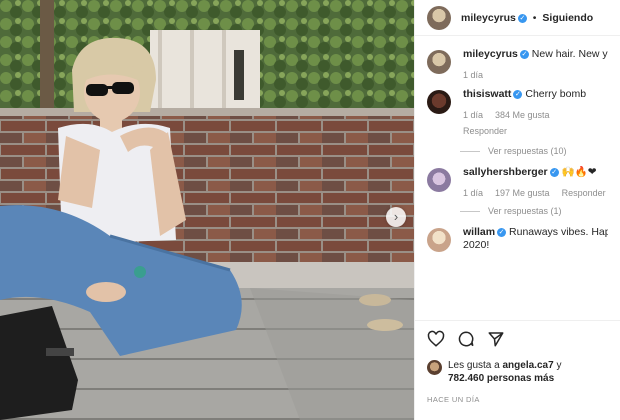 This screenshot has height=420, width=620. What do you see at coordinates (487, 94) in the screenshot?
I see `comment-username: thisiswatt` at bounding box center [487, 94].